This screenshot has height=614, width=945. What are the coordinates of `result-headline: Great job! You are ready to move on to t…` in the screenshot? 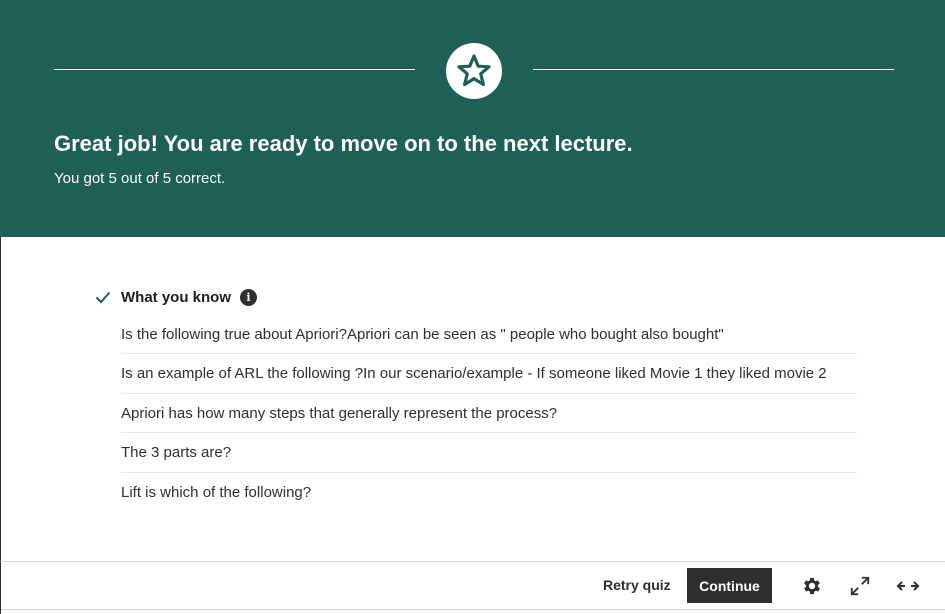 It's located at (343, 143).